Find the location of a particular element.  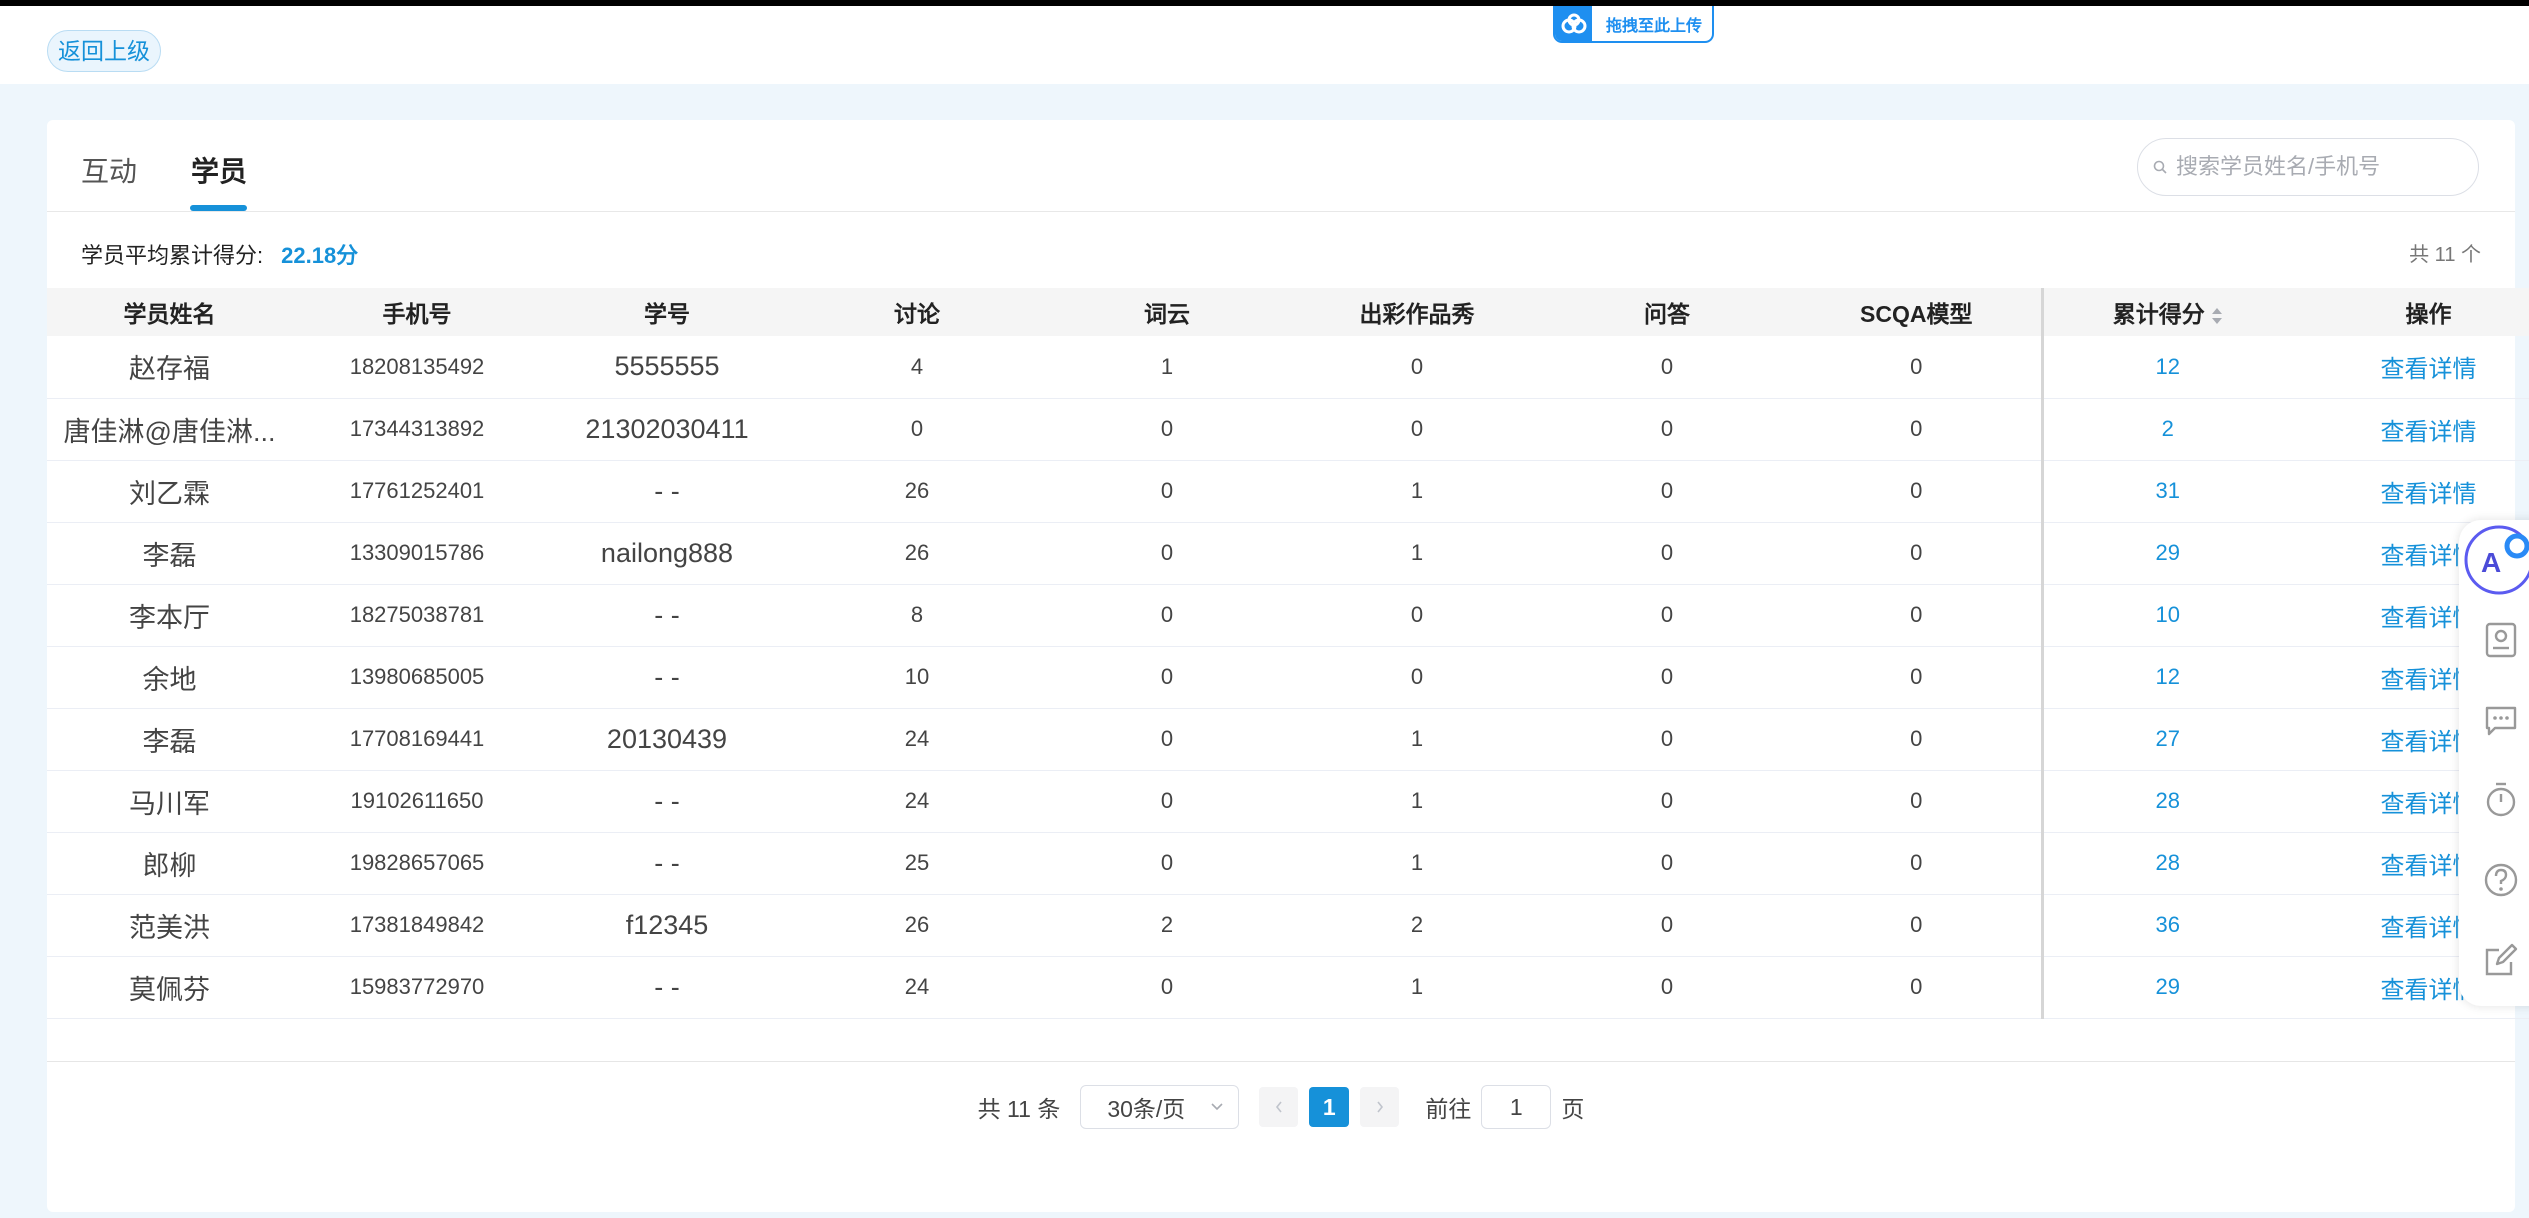

student-phone: 17761252401 is located at coordinates (417, 491).